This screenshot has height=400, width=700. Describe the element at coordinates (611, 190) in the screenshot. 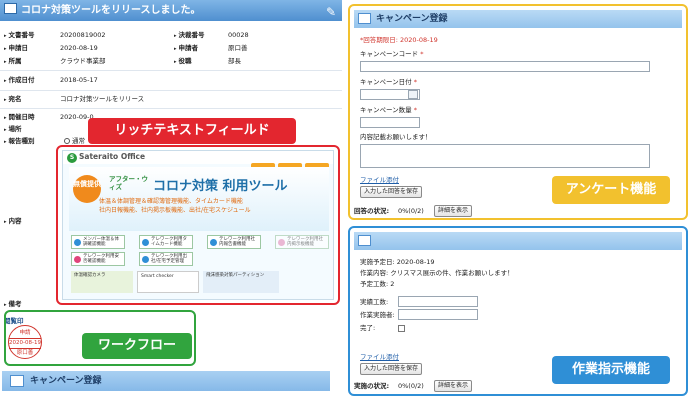

I see `survey-callout-label: アンケート機能` at that location.